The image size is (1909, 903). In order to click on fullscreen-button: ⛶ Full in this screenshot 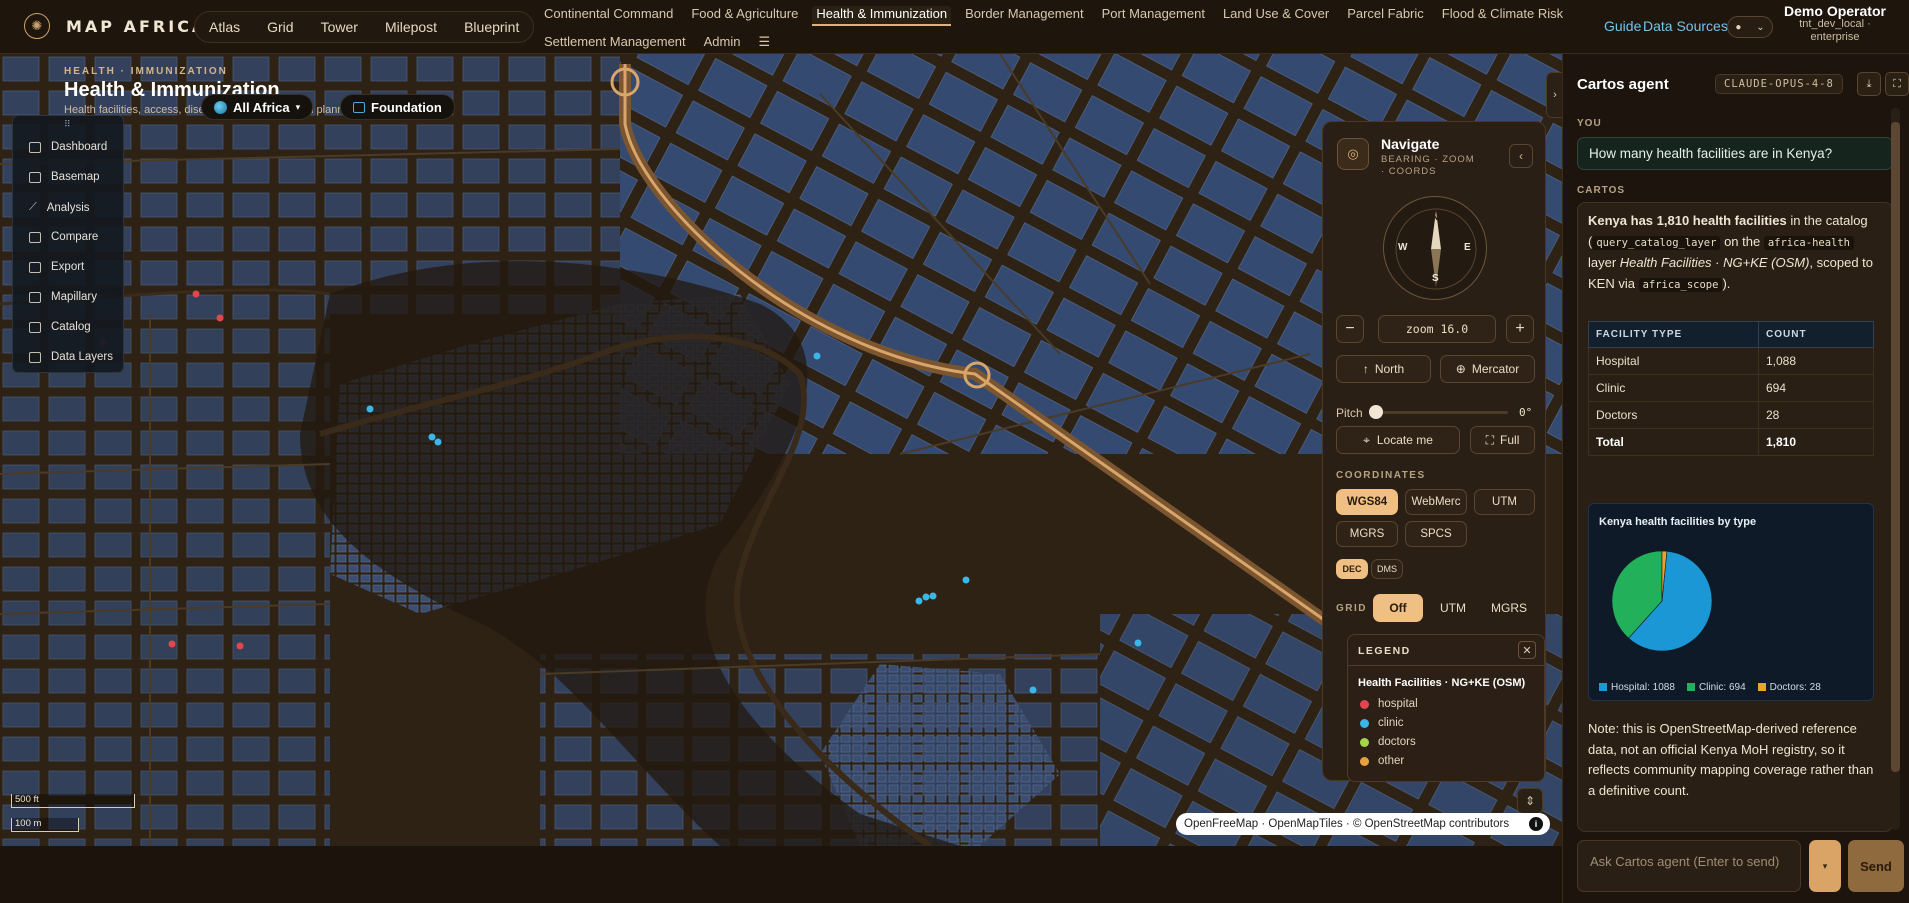, I will do `click(1502, 440)`.